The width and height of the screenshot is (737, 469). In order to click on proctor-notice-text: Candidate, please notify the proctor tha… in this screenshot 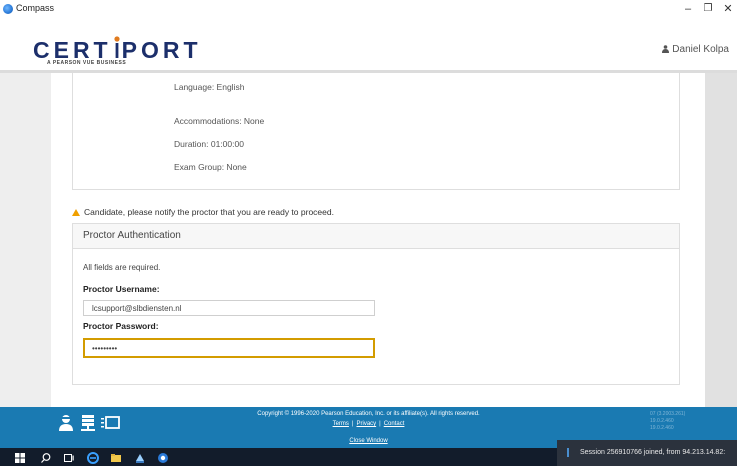, I will do `click(209, 212)`.